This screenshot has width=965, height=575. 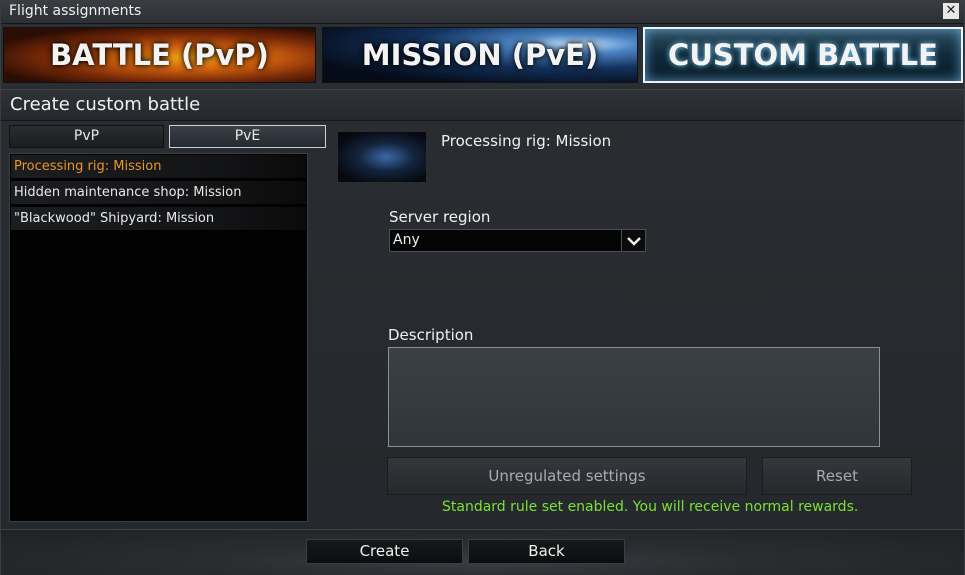 I want to click on tab-custom-battle: CUSTOM BATTLE, so click(x=803, y=55).